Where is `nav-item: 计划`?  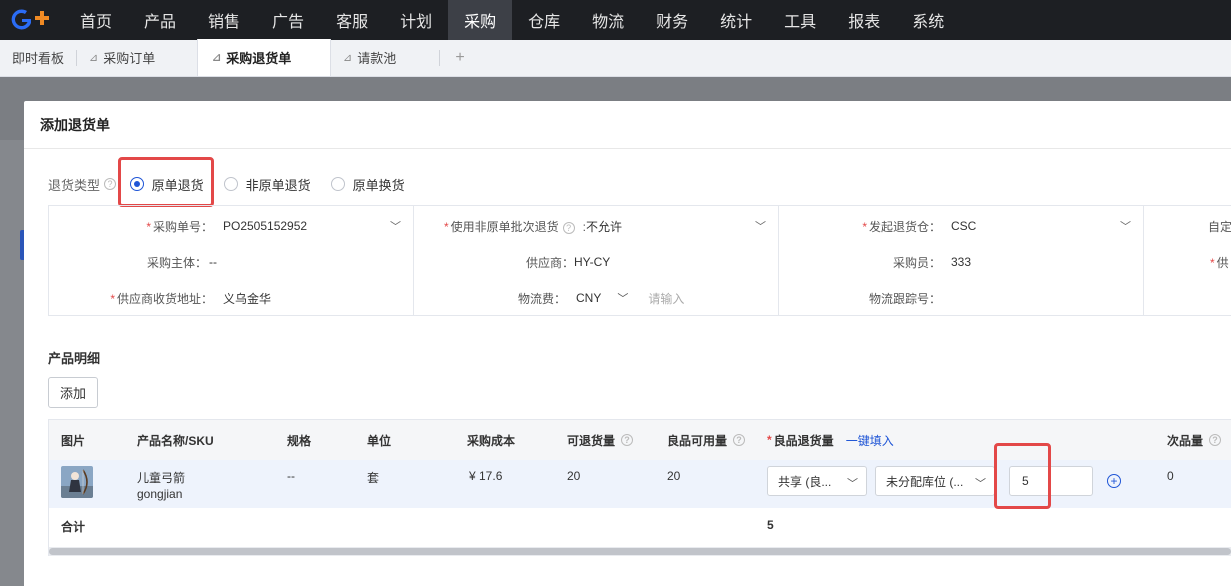 nav-item: 计划 is located at coordinates (416, 20).